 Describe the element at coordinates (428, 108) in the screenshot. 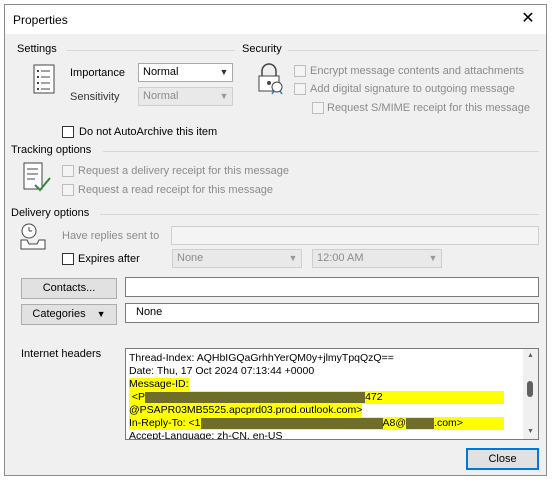

I see `smime-receipt-label: Request S/MIME receipt for this message` at that location.